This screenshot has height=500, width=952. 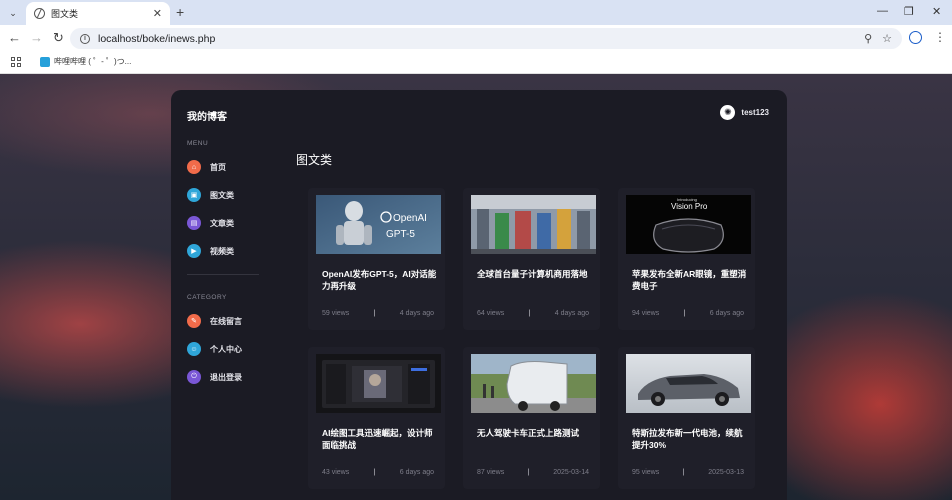 What do you see at coordinates (533, 313) in the screenshot?
I see `card-meta: 64 views | 4 days ago` at bounding box center [533, 313].